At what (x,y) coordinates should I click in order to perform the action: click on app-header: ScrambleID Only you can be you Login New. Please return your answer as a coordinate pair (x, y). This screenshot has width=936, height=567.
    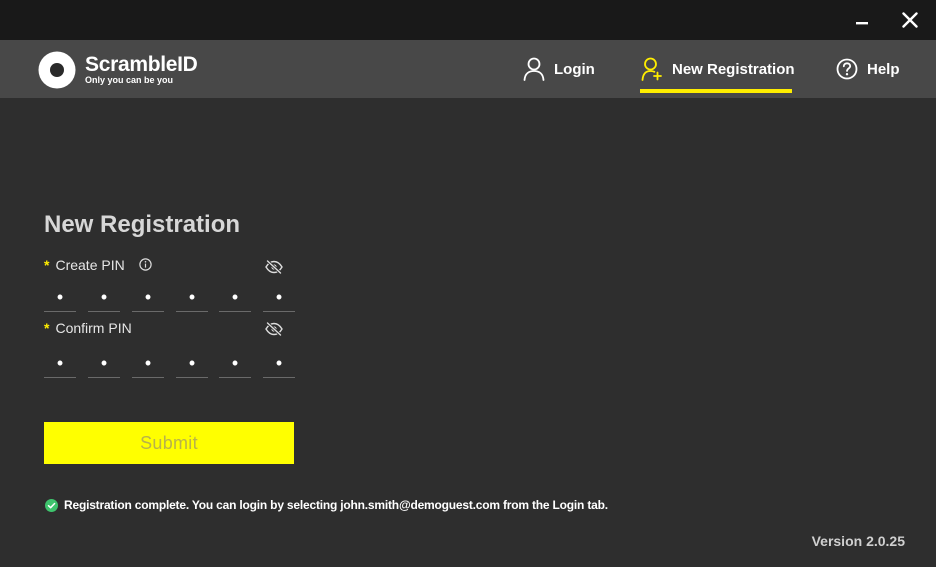
    Looking at the image, I should click on (468, 69).